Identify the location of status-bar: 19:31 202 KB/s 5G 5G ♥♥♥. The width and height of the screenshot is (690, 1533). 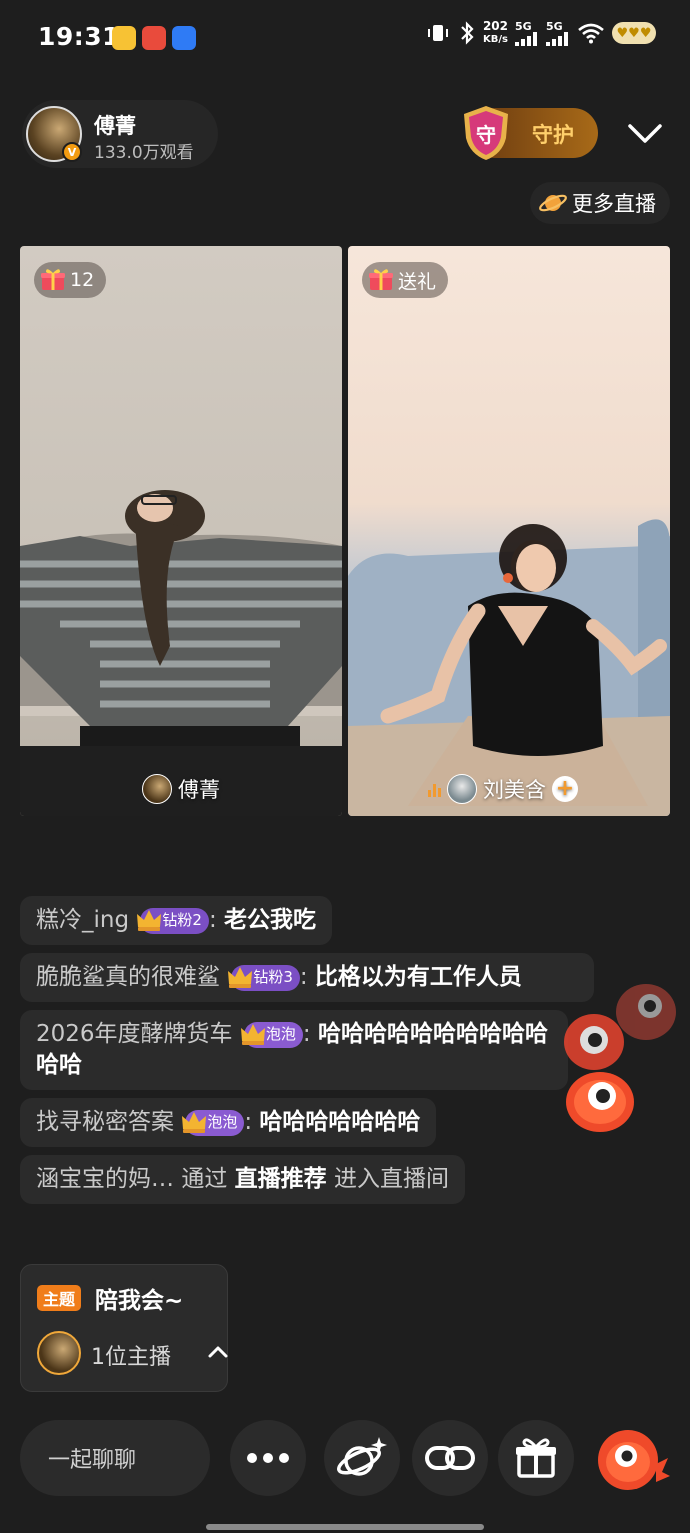
(345, 38).